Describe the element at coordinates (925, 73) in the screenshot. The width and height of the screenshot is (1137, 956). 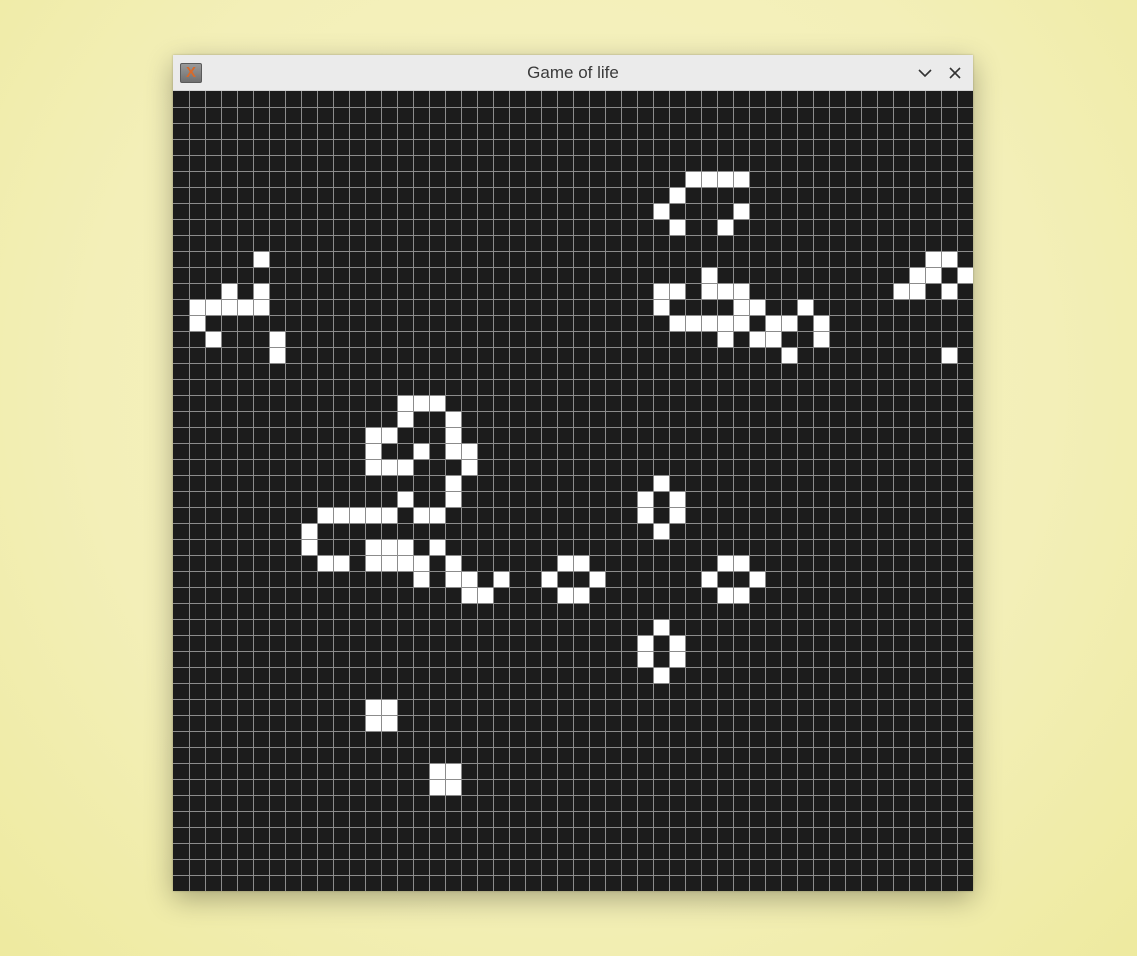
I see `minimize-button` at that location.